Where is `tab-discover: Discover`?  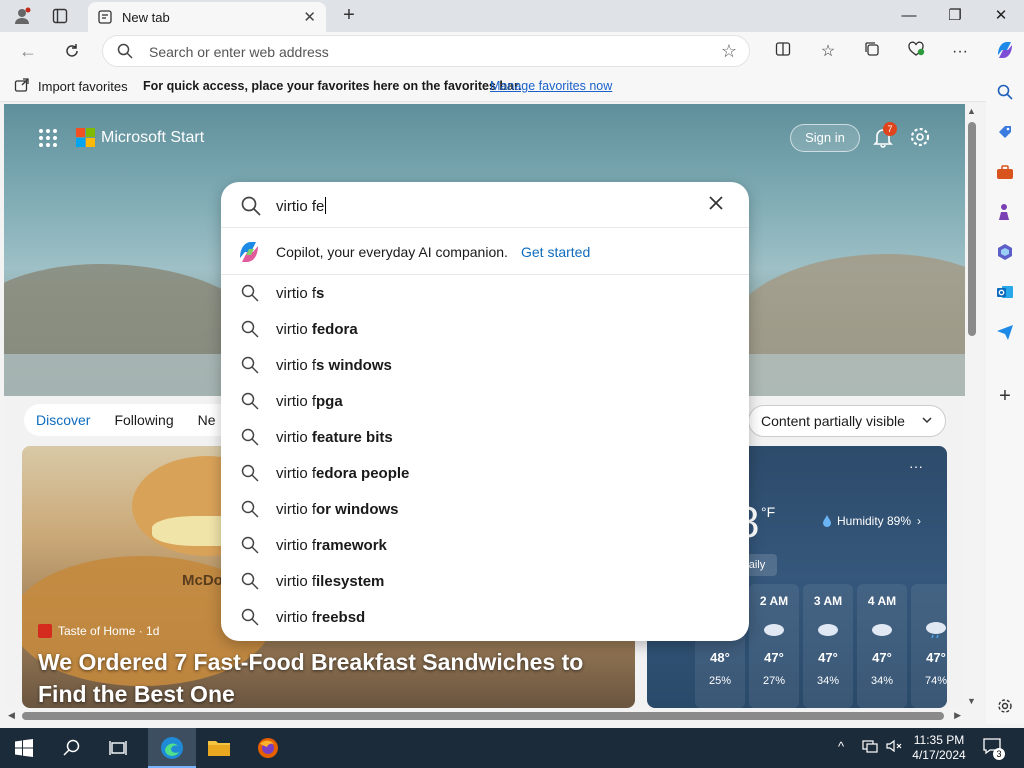
tab-discover: Discover is located at coordinates (63, 420).